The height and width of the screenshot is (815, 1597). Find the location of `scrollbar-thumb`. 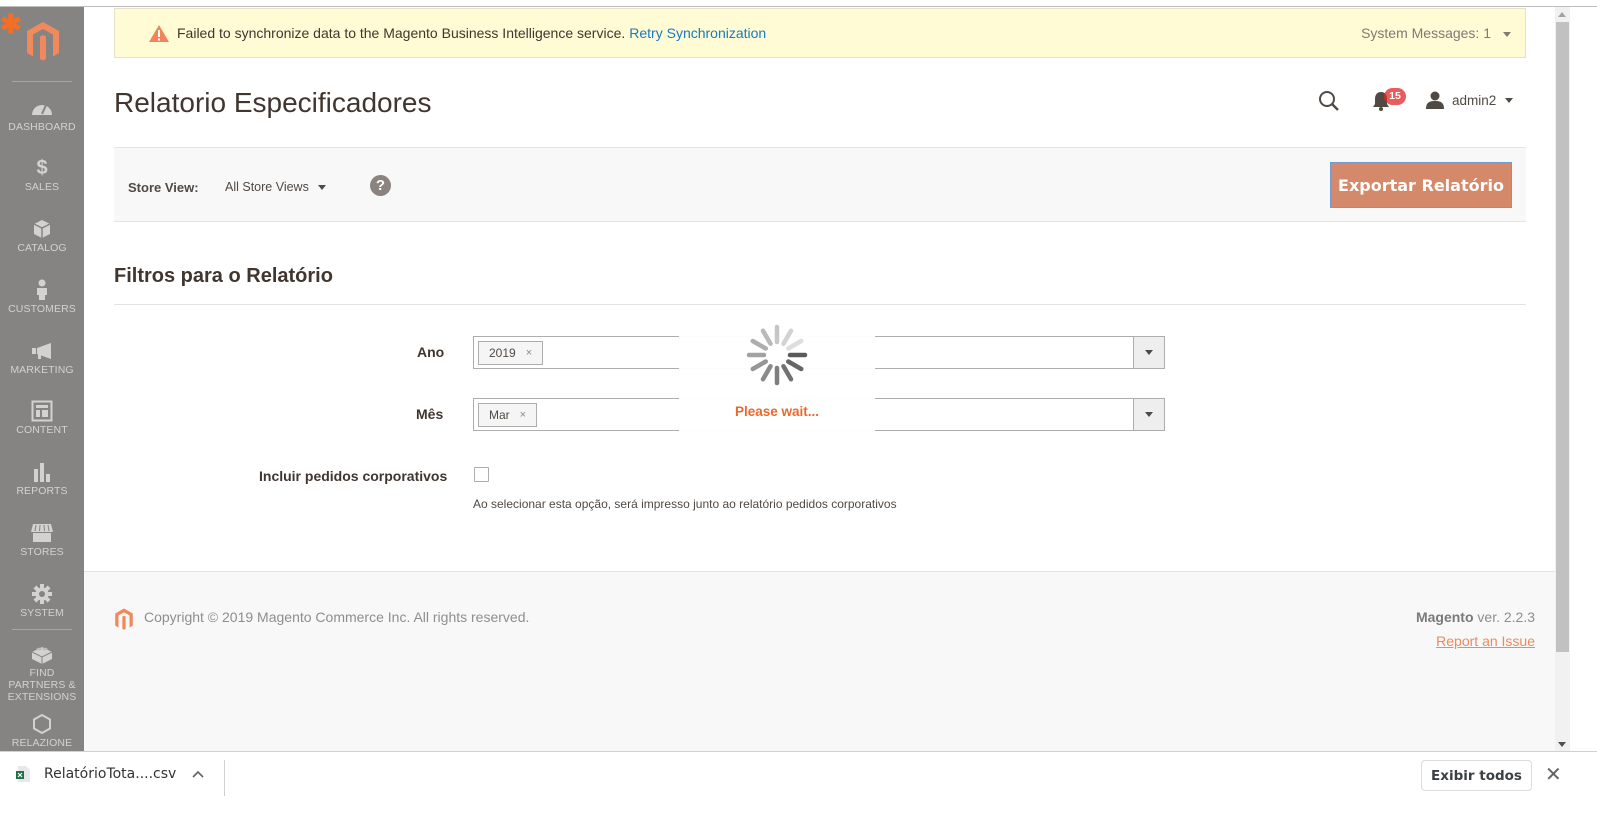

scrollbar-thumb is located at coordinates (1562, 337).